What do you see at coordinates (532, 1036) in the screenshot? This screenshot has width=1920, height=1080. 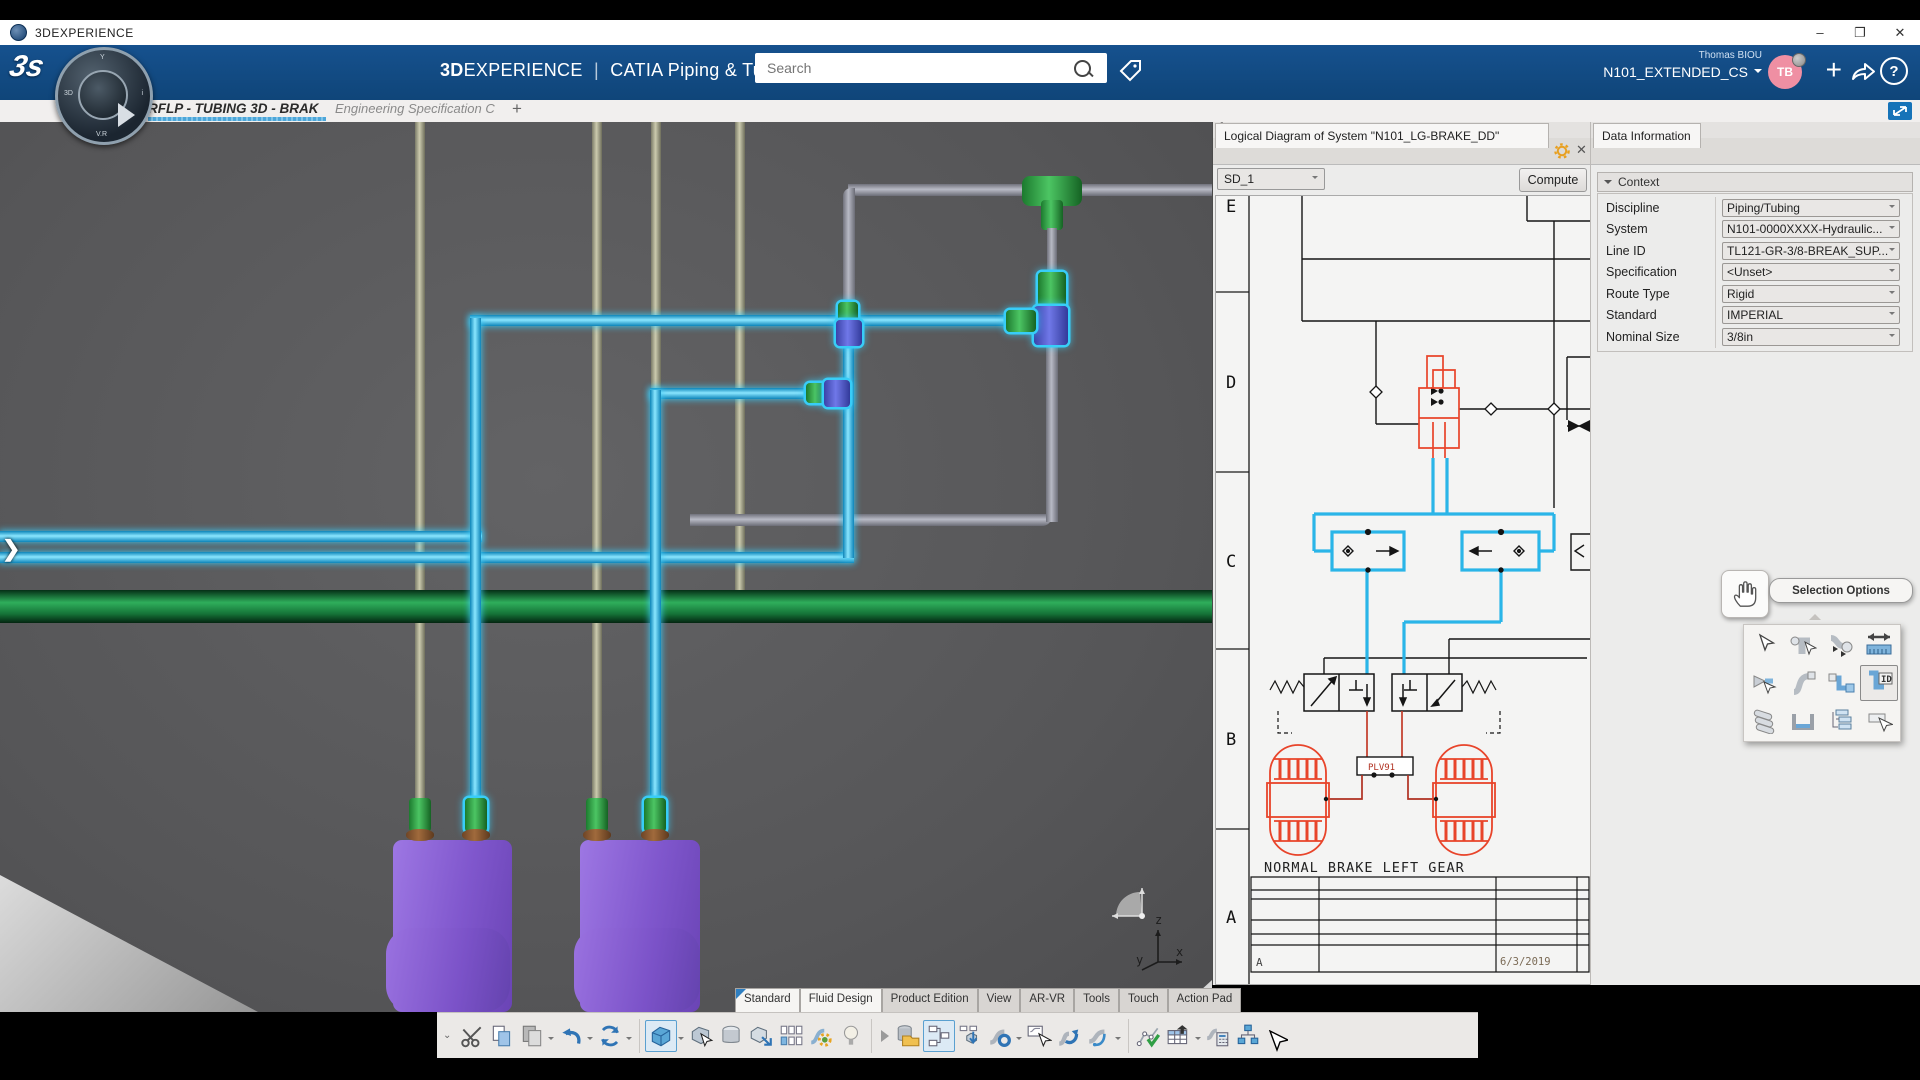 I see `paste-button` at bounding box center [532, 1036].